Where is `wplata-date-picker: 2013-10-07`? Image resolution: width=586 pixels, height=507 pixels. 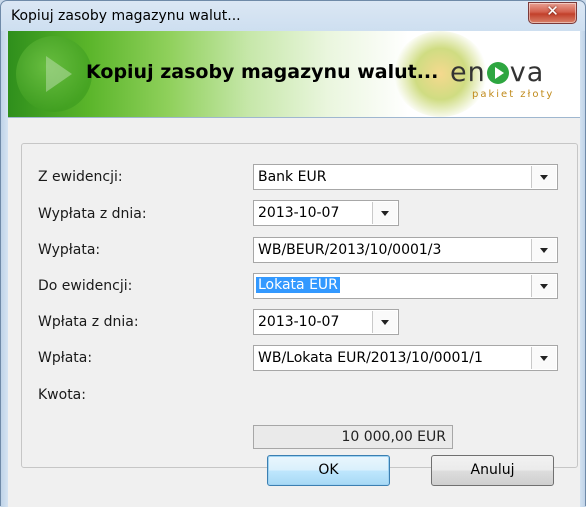 wplata-date-picker: 2013-10-07 is located at coordinates (326, 322).